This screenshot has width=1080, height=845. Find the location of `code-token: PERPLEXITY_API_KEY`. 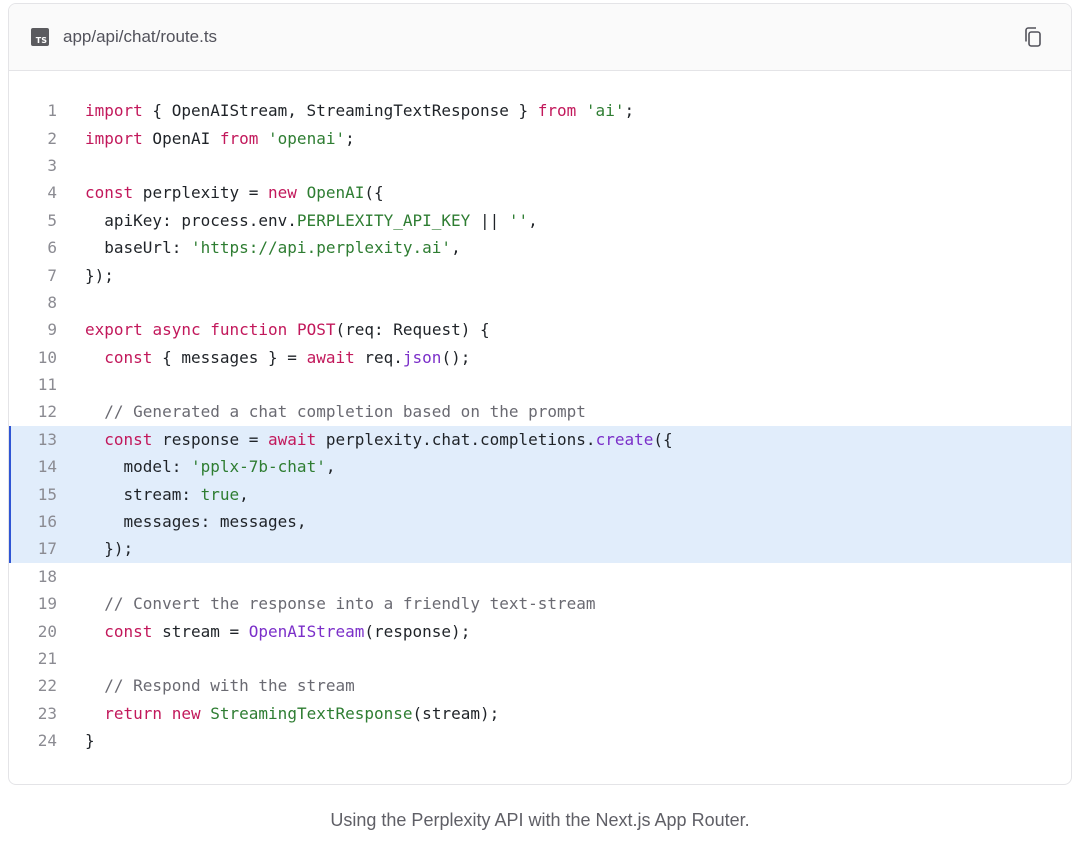

code-token: PERPLEXITY_API_KEY is located at coordinates (383, 220).